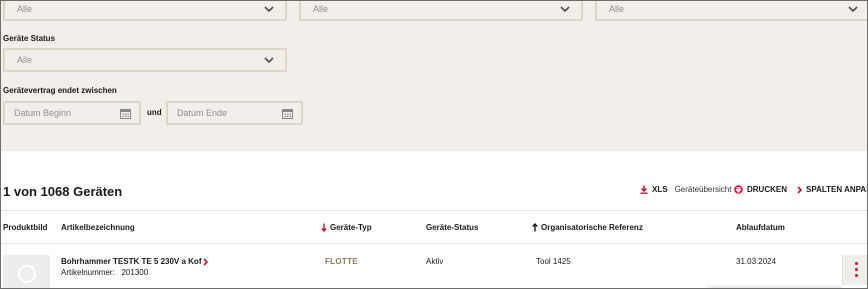 The image size is (868, 289). What do you see at coordinates (660, 189) in the screenshot?
I see `xls-label: XLS` at bounding box center [660, 189].